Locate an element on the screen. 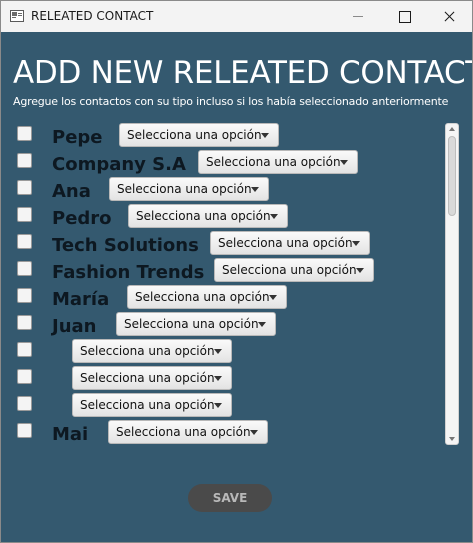 The height and width of the screenshot is (543, 473). page-title: ADD NEW RELEATED CONTACT is located at coordinates (243, 73).